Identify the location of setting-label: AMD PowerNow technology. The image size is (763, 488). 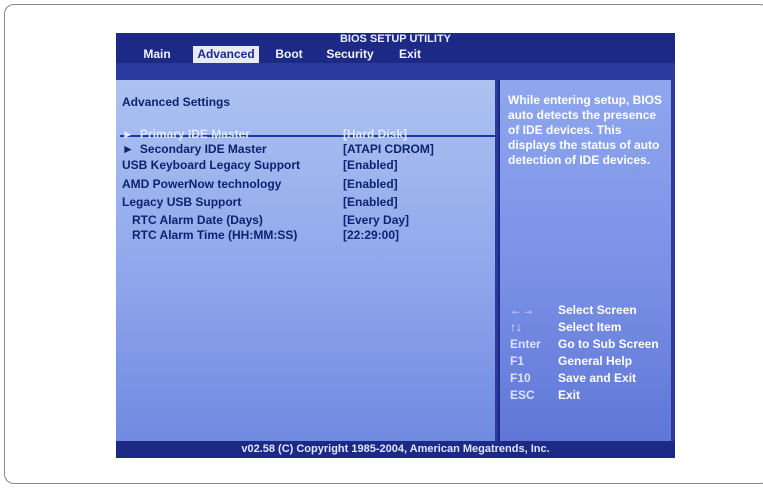
(202, 184).